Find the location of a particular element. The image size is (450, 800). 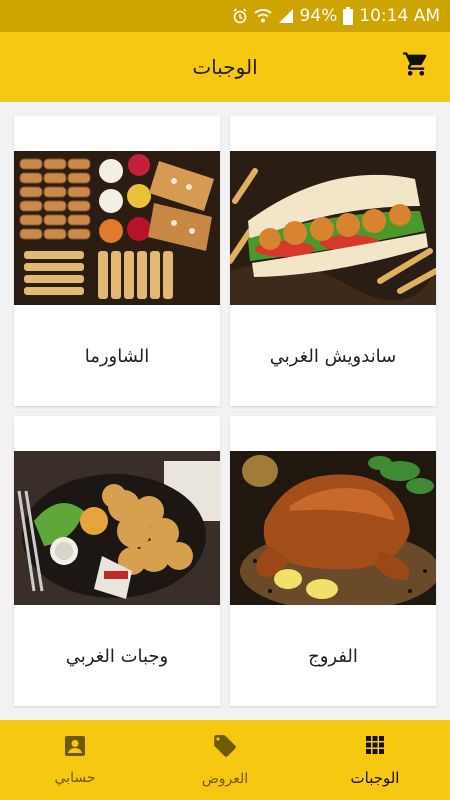

app-bar: الوجبات is located at coordinates (225, 67).